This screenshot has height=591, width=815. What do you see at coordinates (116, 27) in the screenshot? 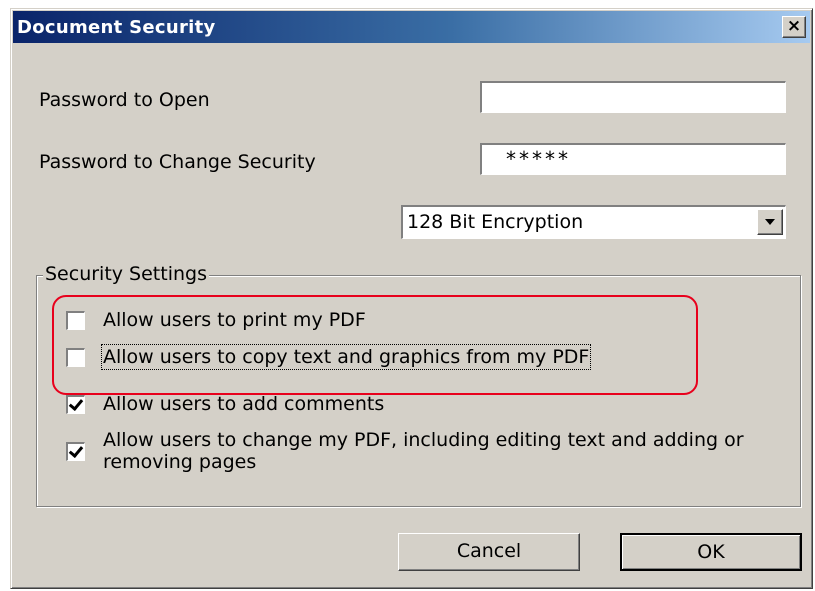
I see `dialog-title: Document Security` at bounding box center [116, 27].